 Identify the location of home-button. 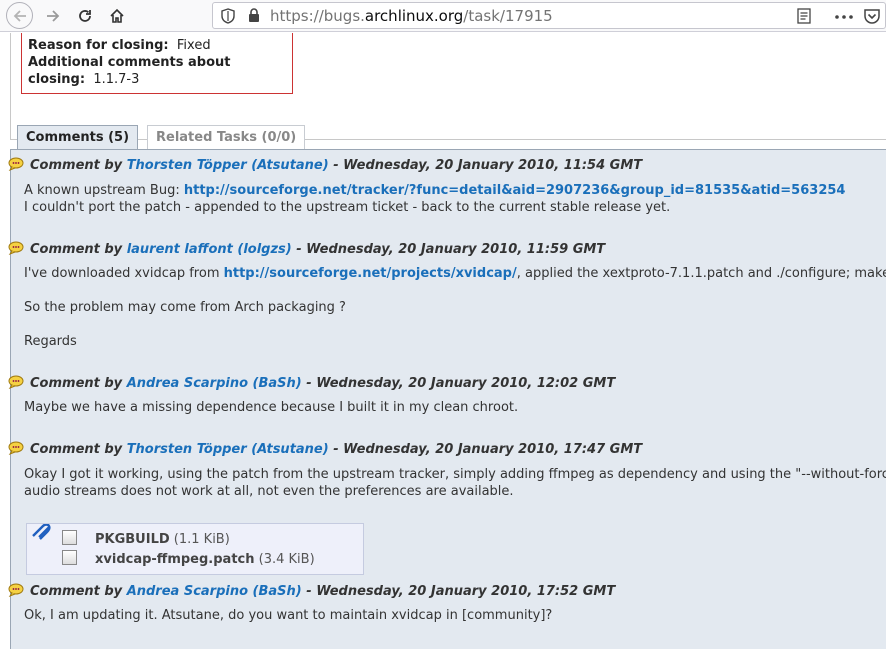
(117, 16).